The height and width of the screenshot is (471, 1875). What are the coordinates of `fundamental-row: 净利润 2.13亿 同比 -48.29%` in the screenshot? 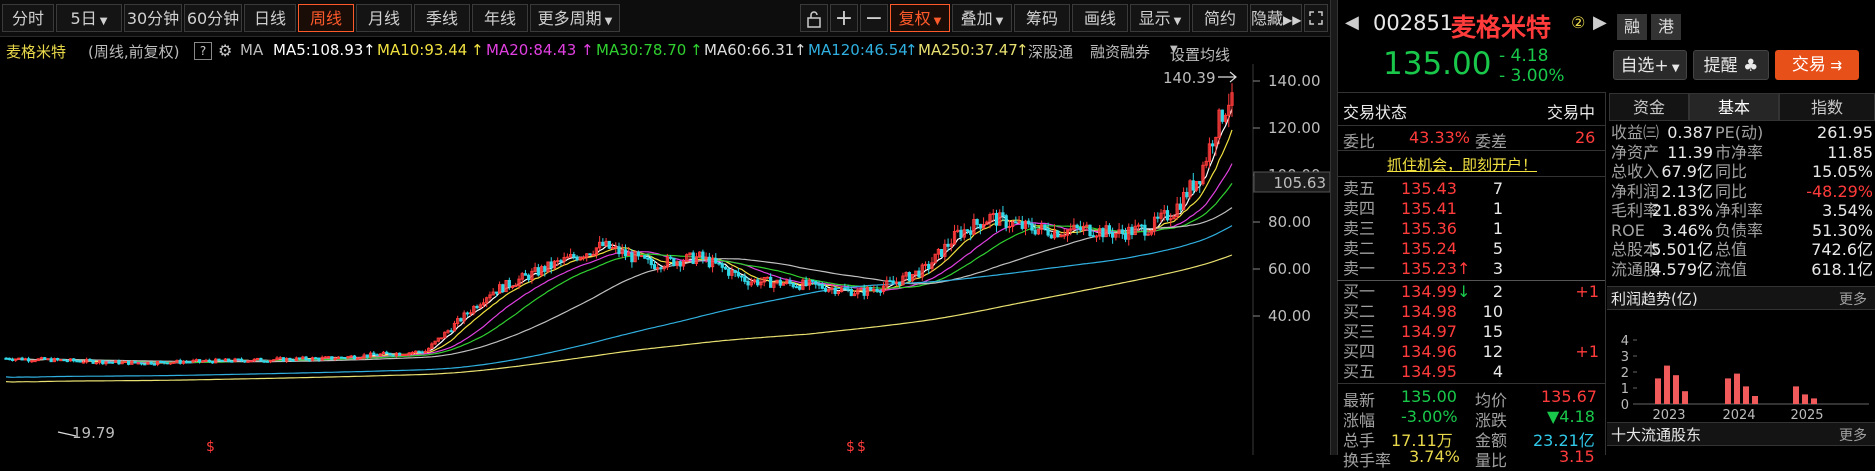 It's located at (1742, 191).